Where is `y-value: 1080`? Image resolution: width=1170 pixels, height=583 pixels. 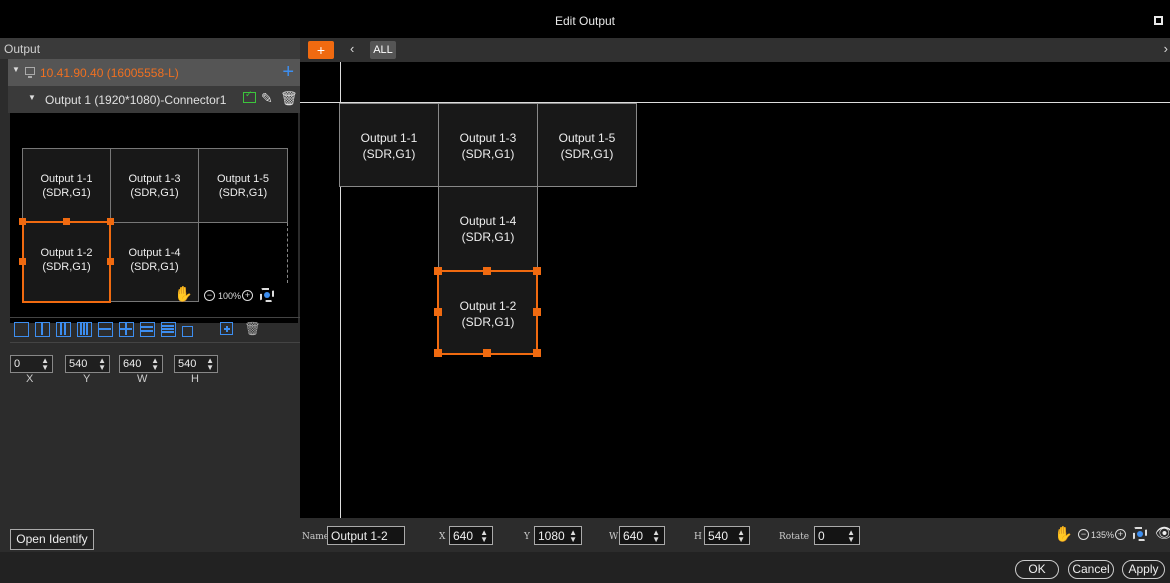
y-value: 1080 is located at coordinates (551, 536).